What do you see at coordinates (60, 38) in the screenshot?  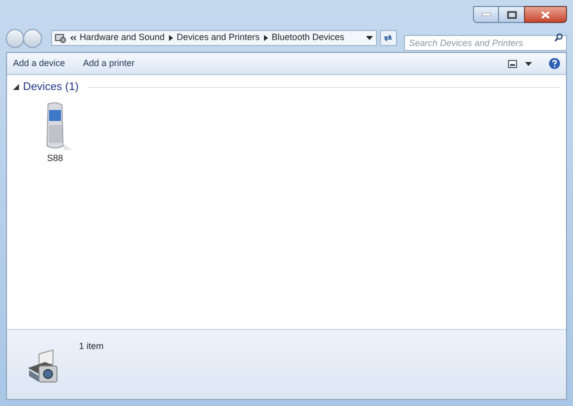 I see `control-panel-icon` at bounding box center [60, 38].